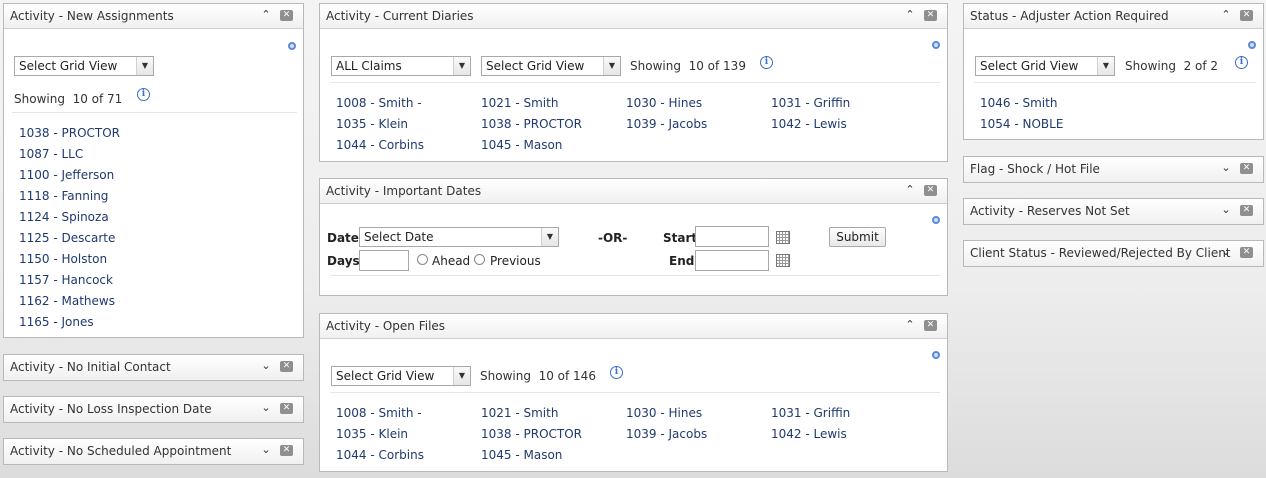 This screenshot has height=478, width=1266. What do you see at coordinates (66, 280) in the screenshot?
I see `list-item: 1157 - Hancock` at bounding box center [66, 280].